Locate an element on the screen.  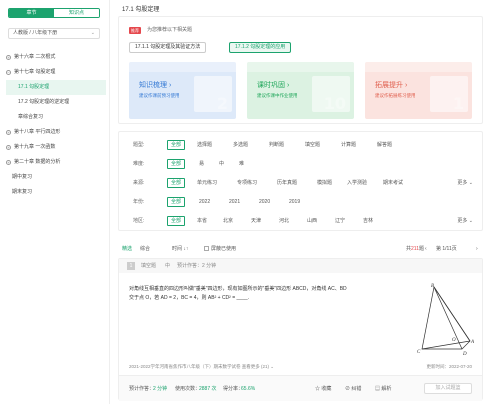
tree-item-17-2: 17.2 勾股定理的逆定理 is located at coordinates (56, 102).